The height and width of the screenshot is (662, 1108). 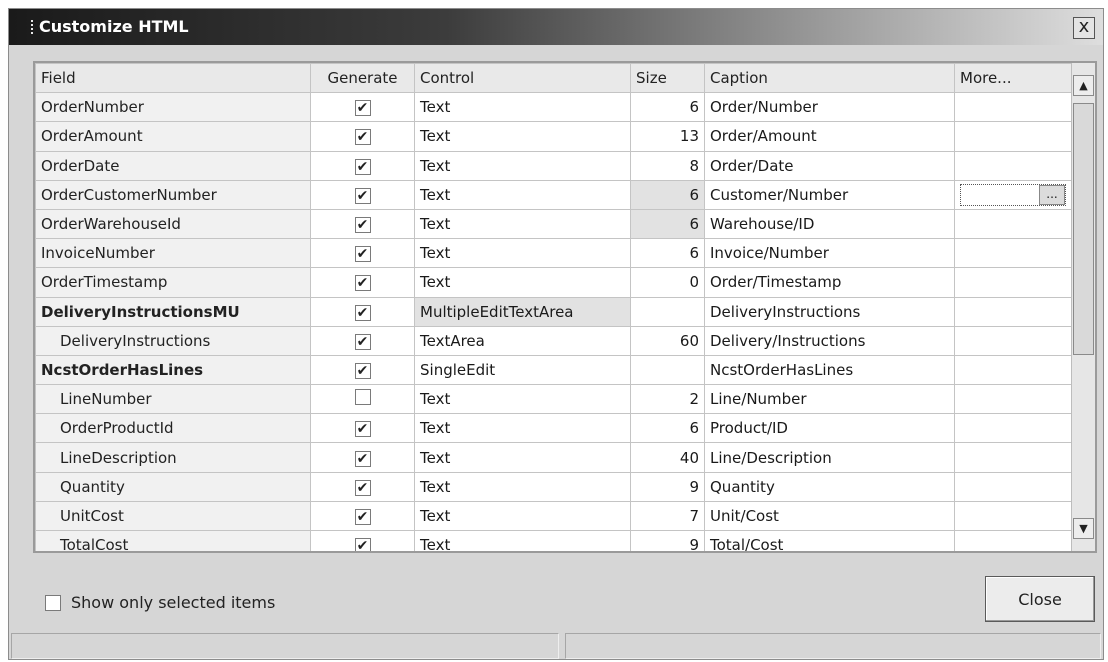 I want to click on vertical-scrollbar: ▲ ▼, so click(x=1083, y=307).